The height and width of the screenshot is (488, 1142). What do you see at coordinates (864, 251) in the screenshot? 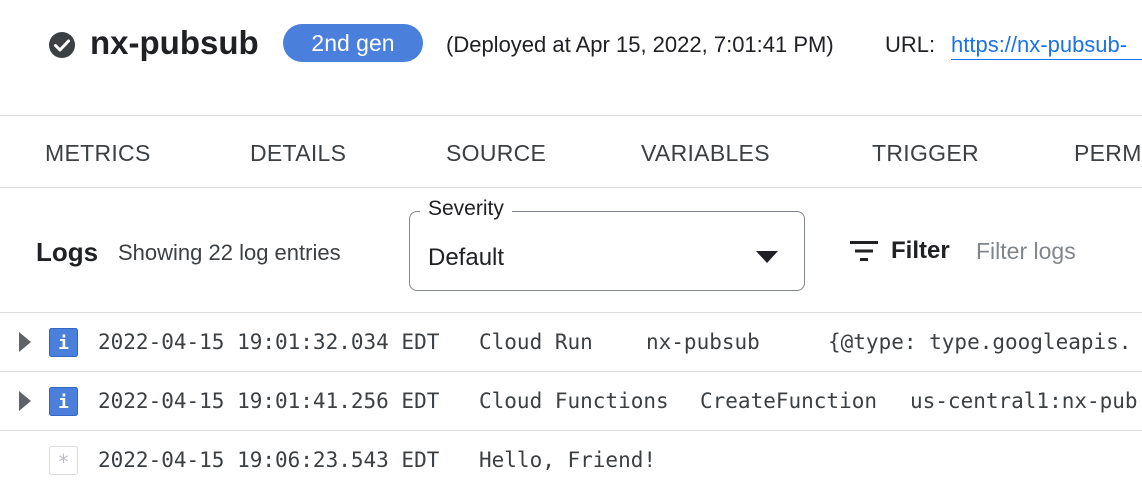
I see `filter-icon` at bounding box center [864, 251].